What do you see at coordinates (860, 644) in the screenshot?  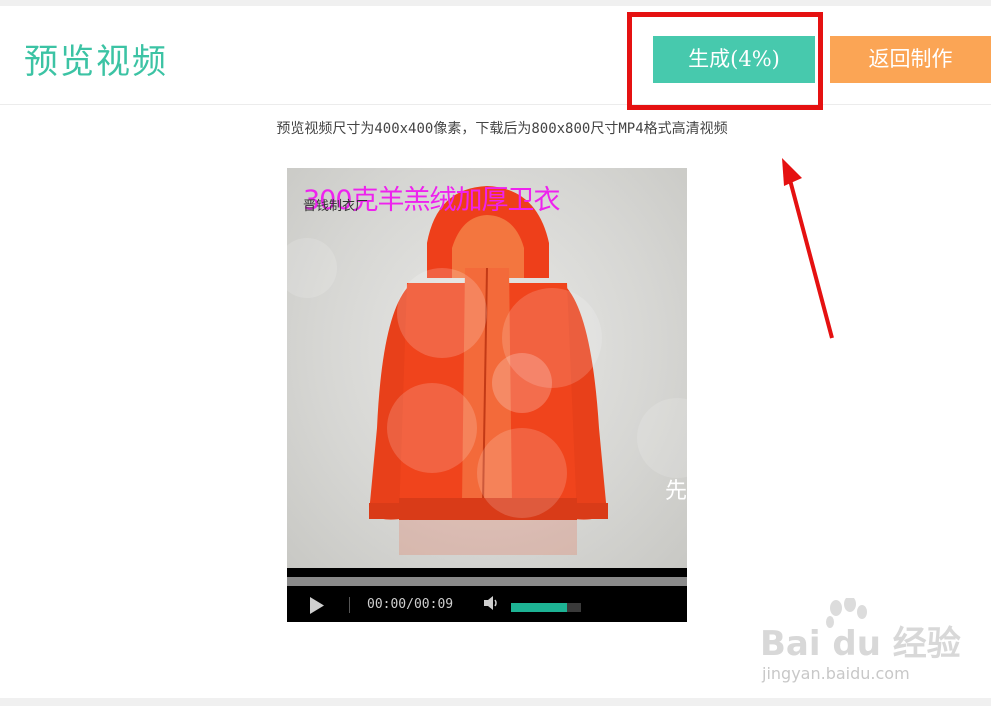 I see `watermark-text: Bai du 经验` at bounding box center [860, 644].